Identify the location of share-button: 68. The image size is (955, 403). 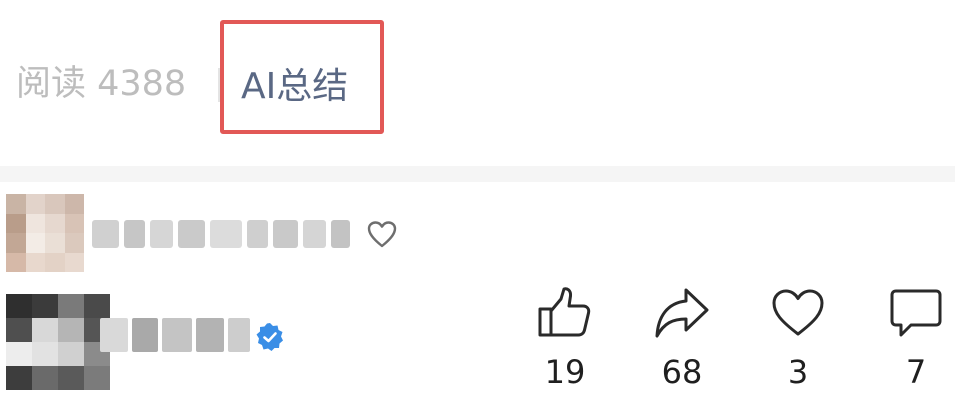
(682, 339).